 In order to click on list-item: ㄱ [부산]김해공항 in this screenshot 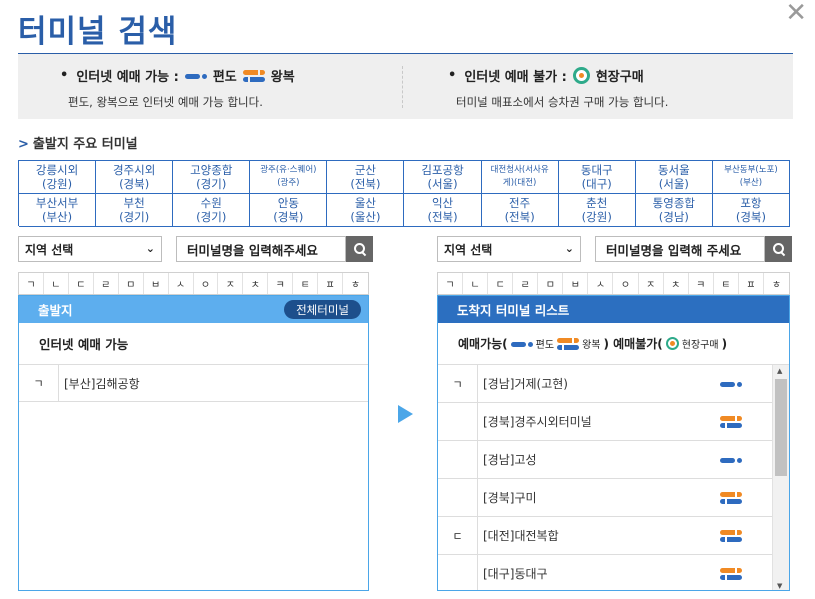, I will do `click(193, 383)`.